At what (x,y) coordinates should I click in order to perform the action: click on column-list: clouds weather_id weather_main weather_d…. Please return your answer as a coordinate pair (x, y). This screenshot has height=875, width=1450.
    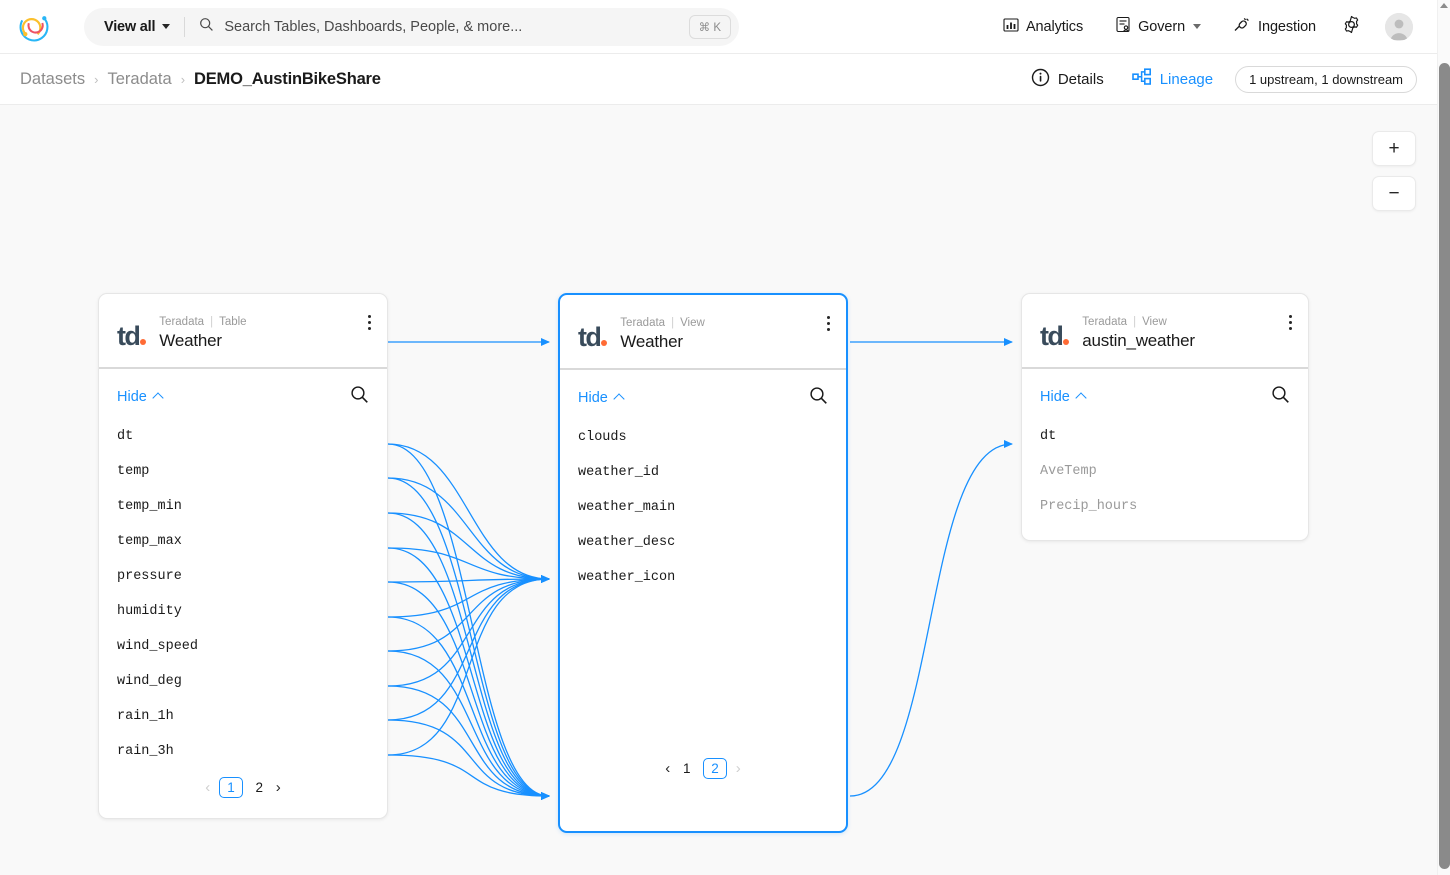
    Looking at the image, I should click on (703, 507).